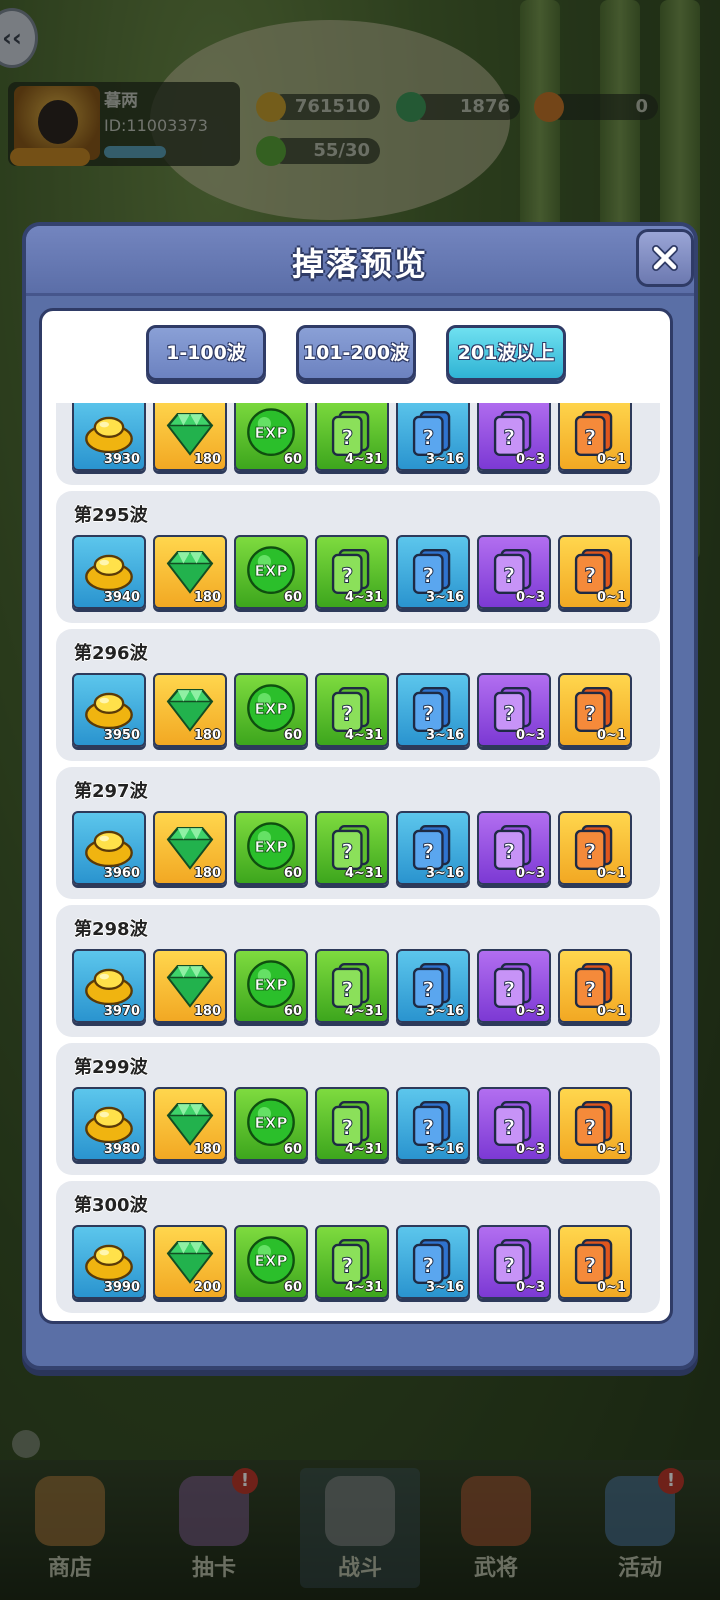 Image resolution: width=720 pixels, height=1600 pixels. Describe the element at coordinates (109, 848) in the screenshot. I see `reward-item-gold-ingot: 3960` at that location.